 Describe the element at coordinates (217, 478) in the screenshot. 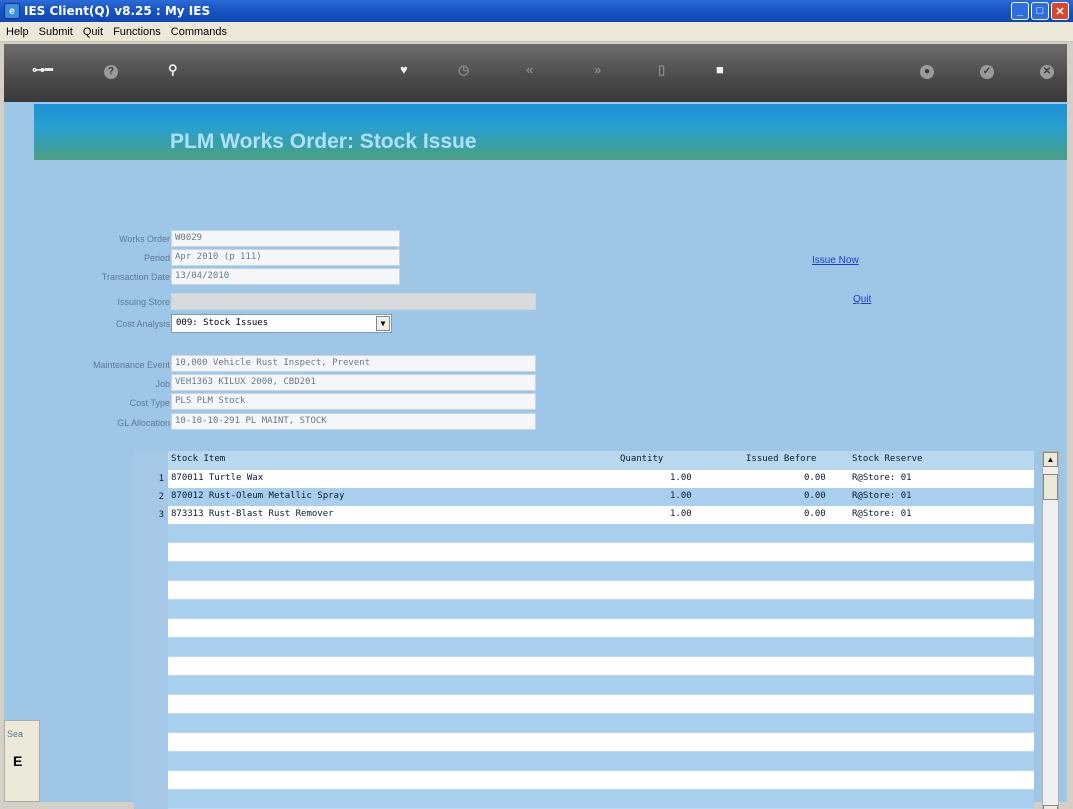

I see `stock-item-cell: 870011 Turtle Wax` at that location.